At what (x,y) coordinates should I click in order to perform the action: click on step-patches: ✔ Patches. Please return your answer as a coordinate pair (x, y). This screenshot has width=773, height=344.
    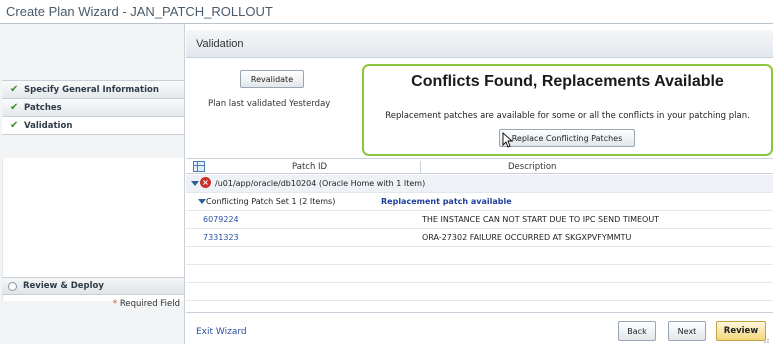
    Looking at the image, I should click on (93, 108).